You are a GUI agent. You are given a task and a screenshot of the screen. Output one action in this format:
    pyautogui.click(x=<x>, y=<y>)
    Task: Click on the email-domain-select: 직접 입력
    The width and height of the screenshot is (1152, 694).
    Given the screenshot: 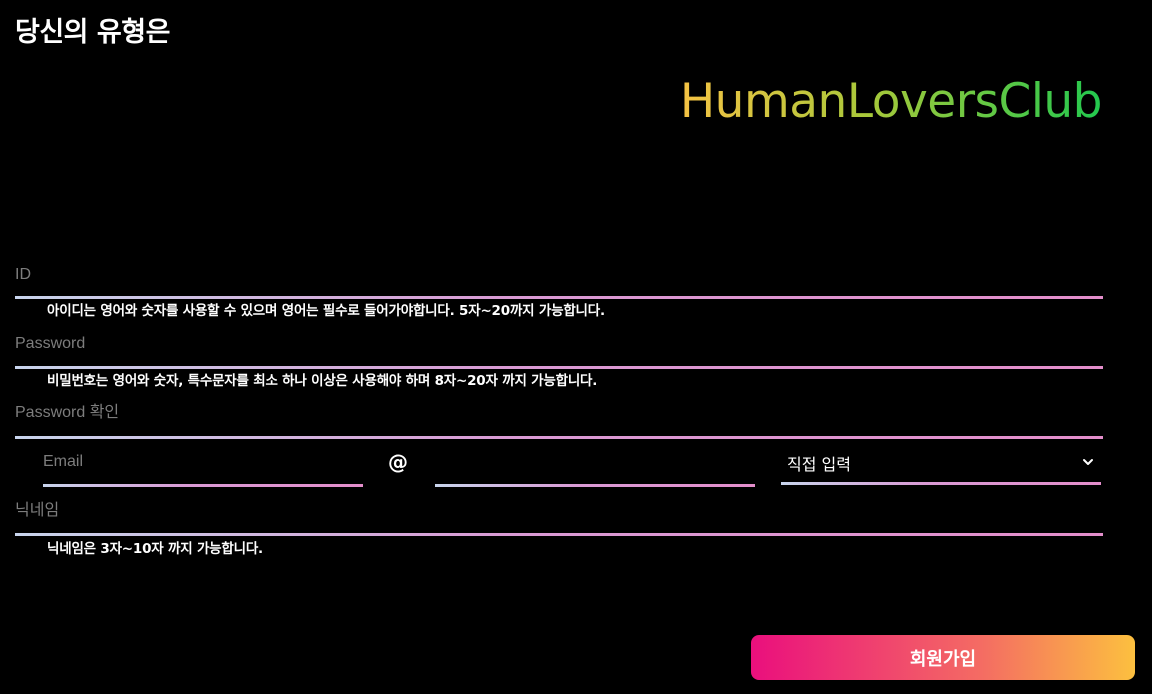 What is the action you would take?
    pyautogui.click(x=941, y=467)
    